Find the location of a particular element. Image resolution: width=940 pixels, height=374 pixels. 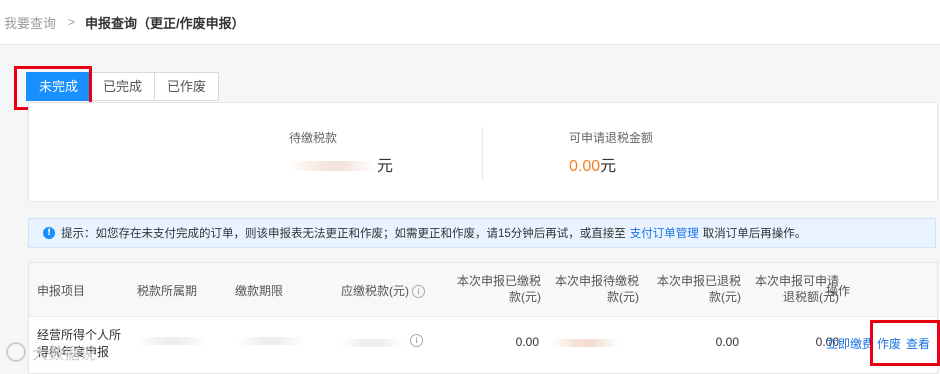

breadcrumb-parent-link: 我要查询 is located at coordinates (30, 22).